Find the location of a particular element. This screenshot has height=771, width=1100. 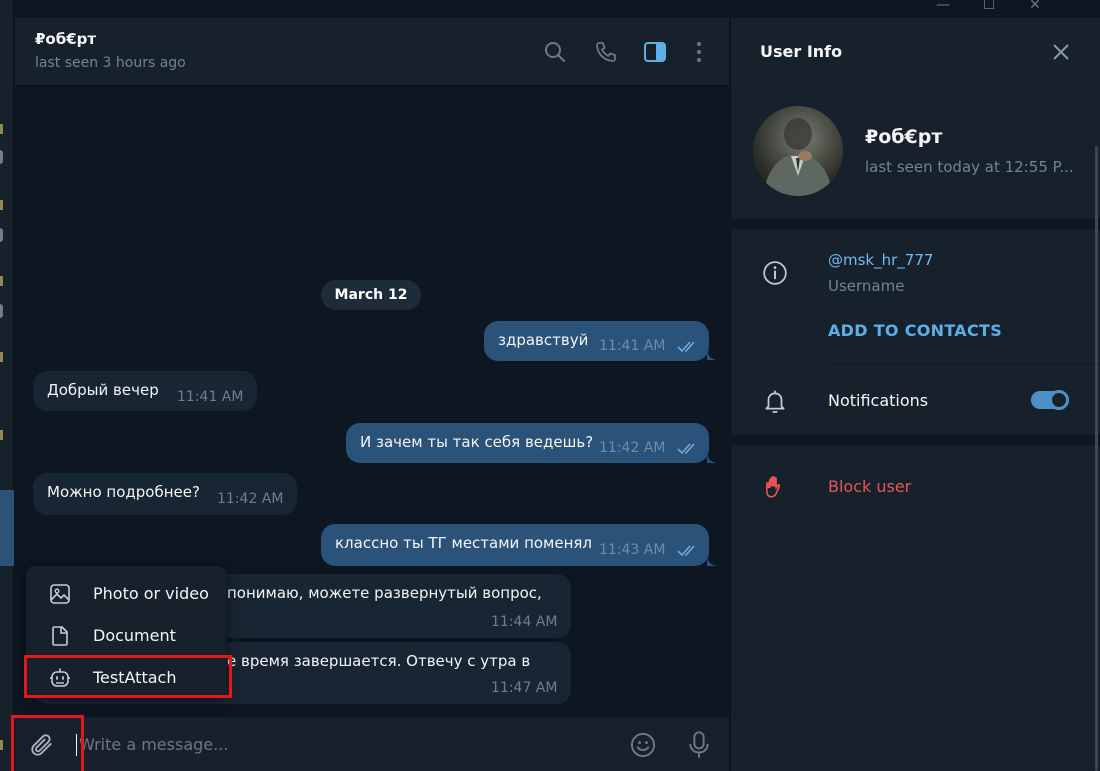

message-text: е время завершается. Отвечу с утра в is located at coordinates (379, 661).